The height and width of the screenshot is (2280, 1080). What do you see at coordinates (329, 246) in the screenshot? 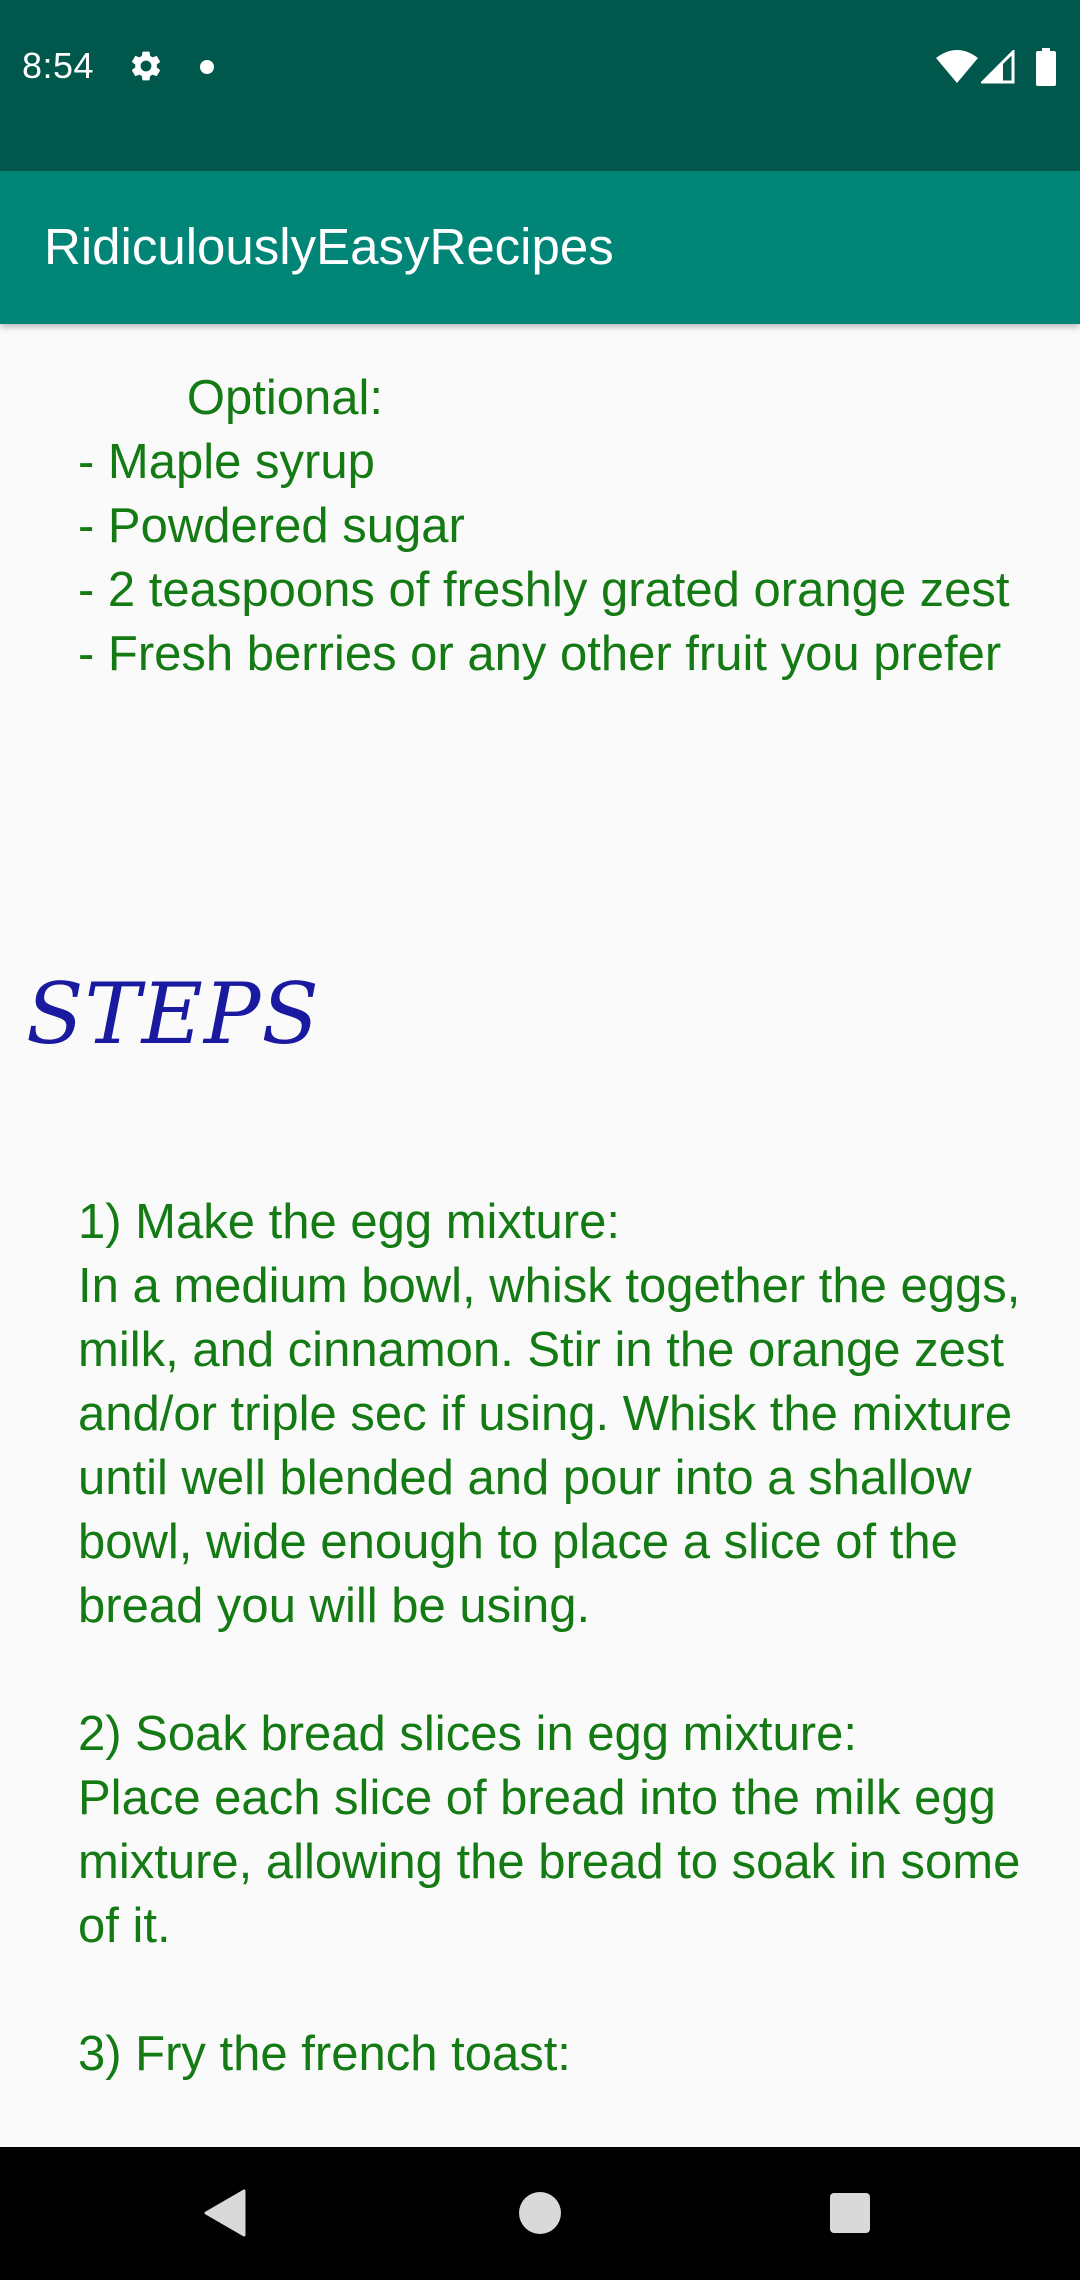
I see `app-title: RidiculouslyEasyRecipes` at bounding box center [329, 246].